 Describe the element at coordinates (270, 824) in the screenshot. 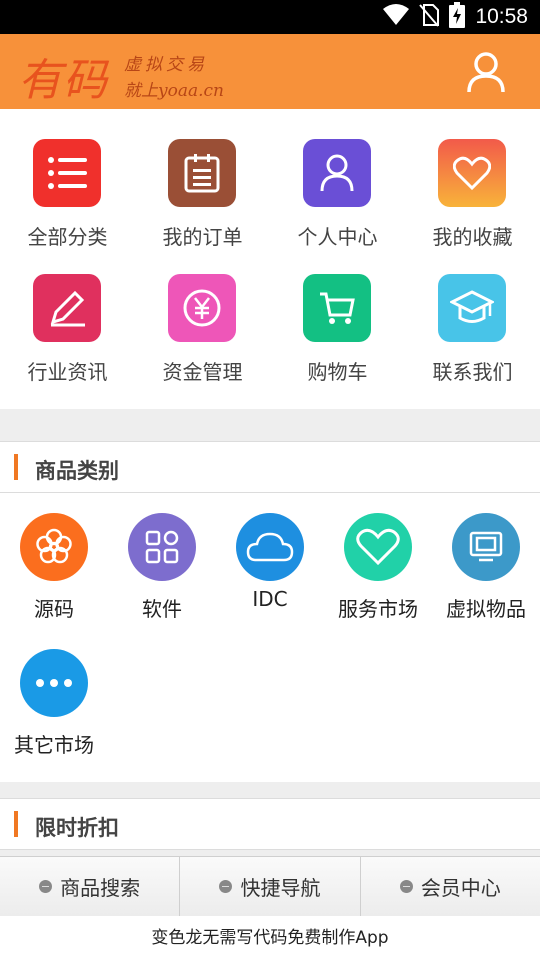

I see `section-header-discounts: 限时折扣` at that location.